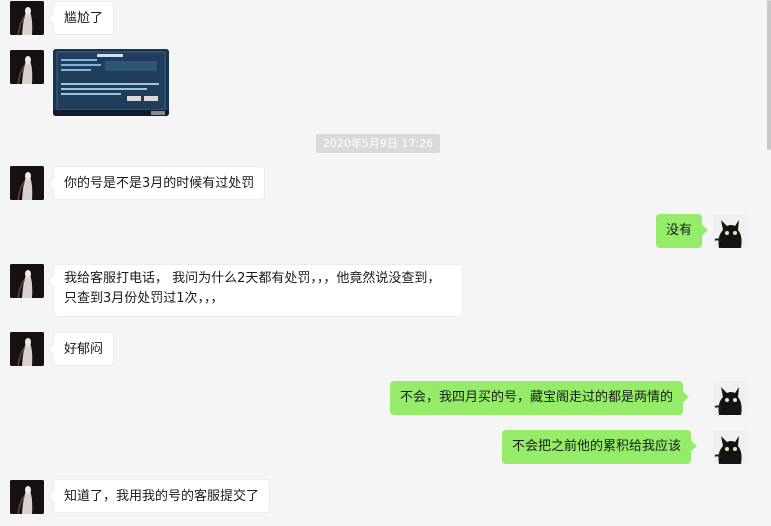 The width and height of the screenshot is (771, 526). I want to click on message-timestamp: 2020年5月9日 17:26, so click(378, 143).